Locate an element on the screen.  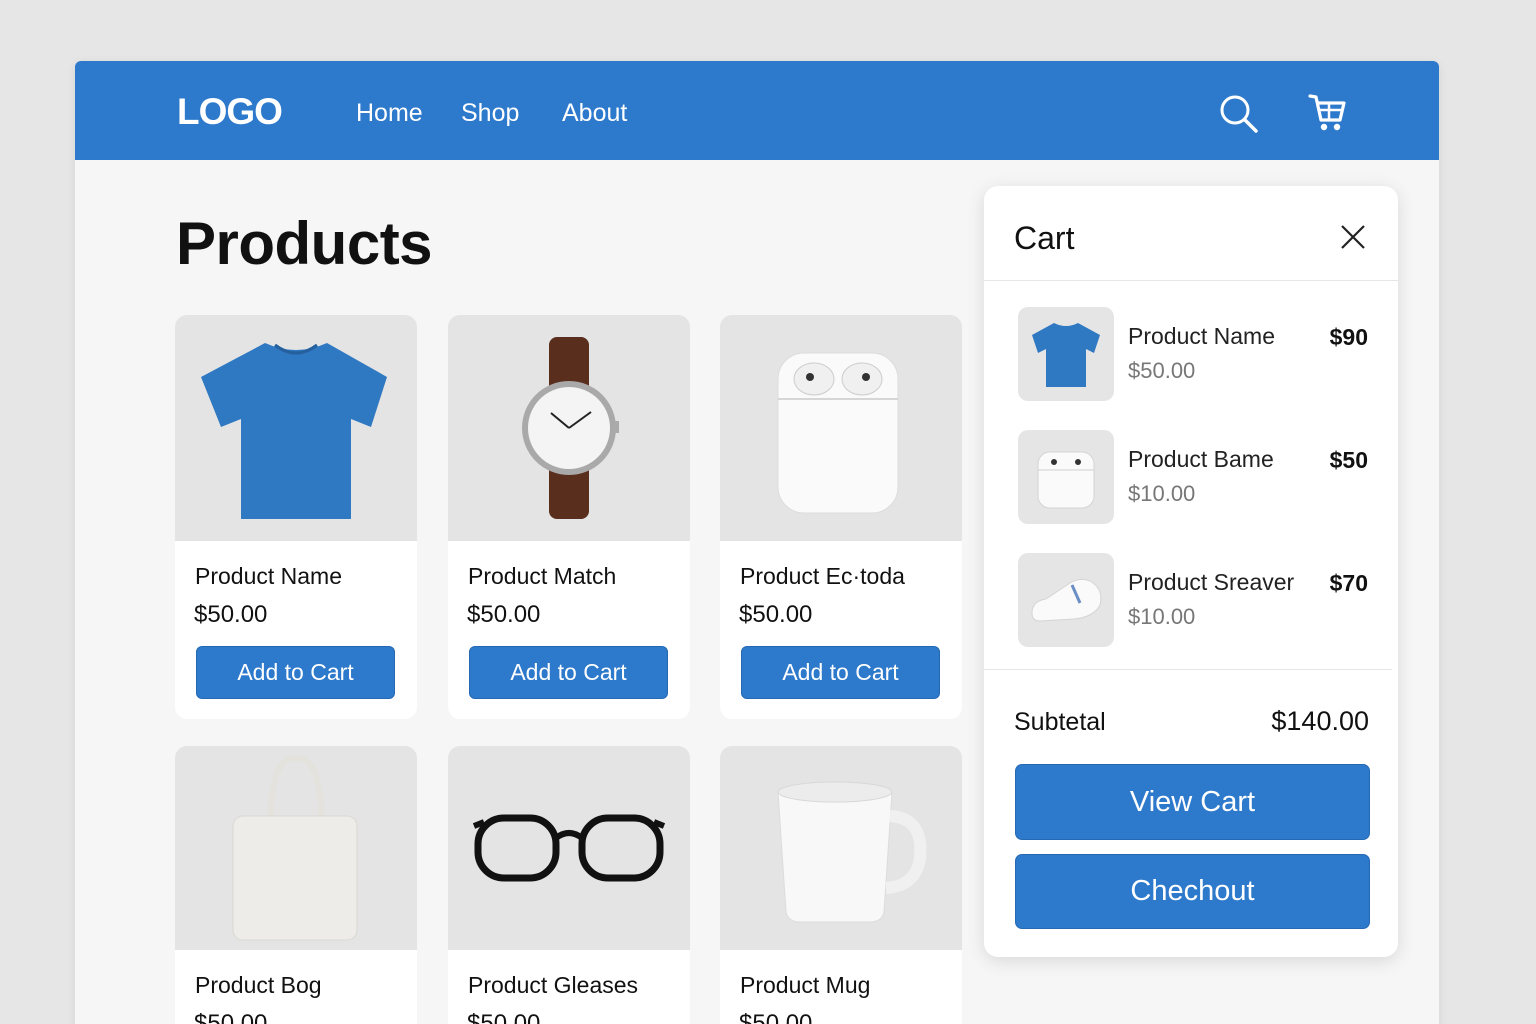
product-name: Product Name is located at coordinates (269, 576).